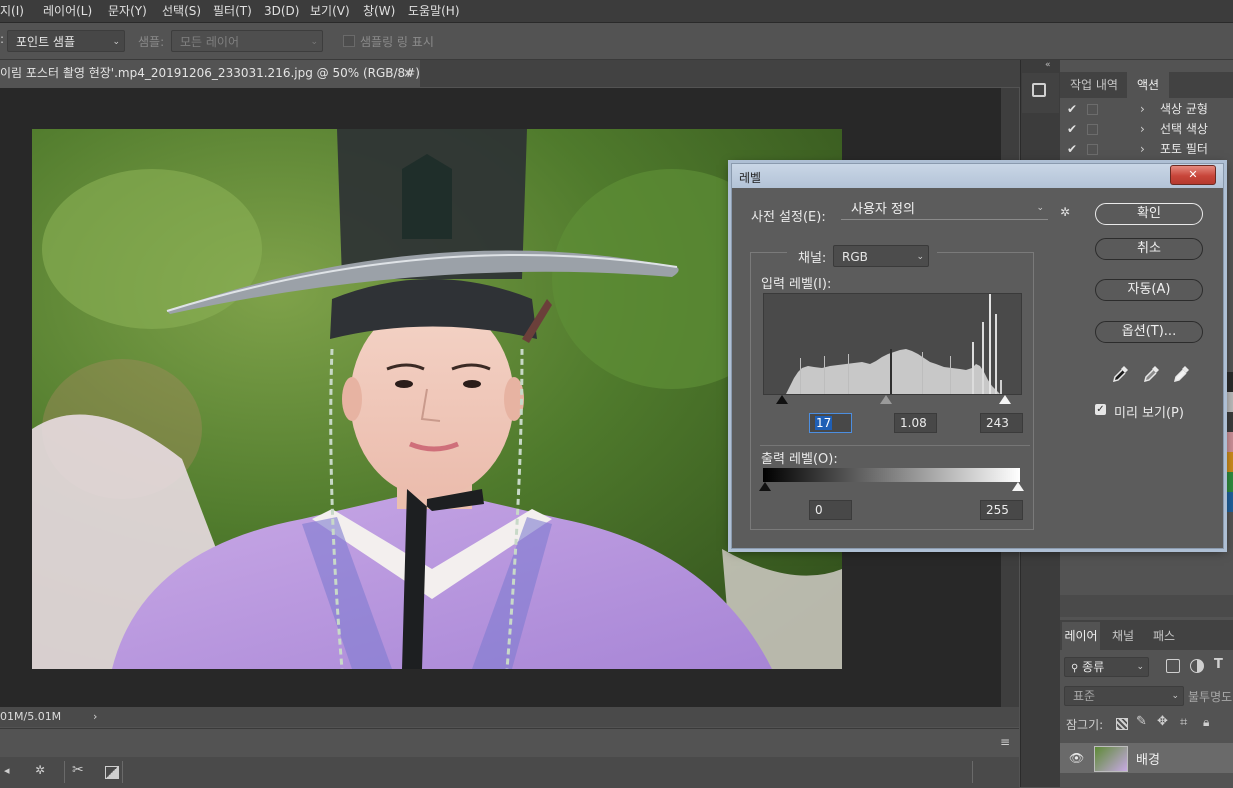 This screenshot has height=788, width=1233. I want to click on status-bar: 01M/5.01M ›, so click(509, 717).